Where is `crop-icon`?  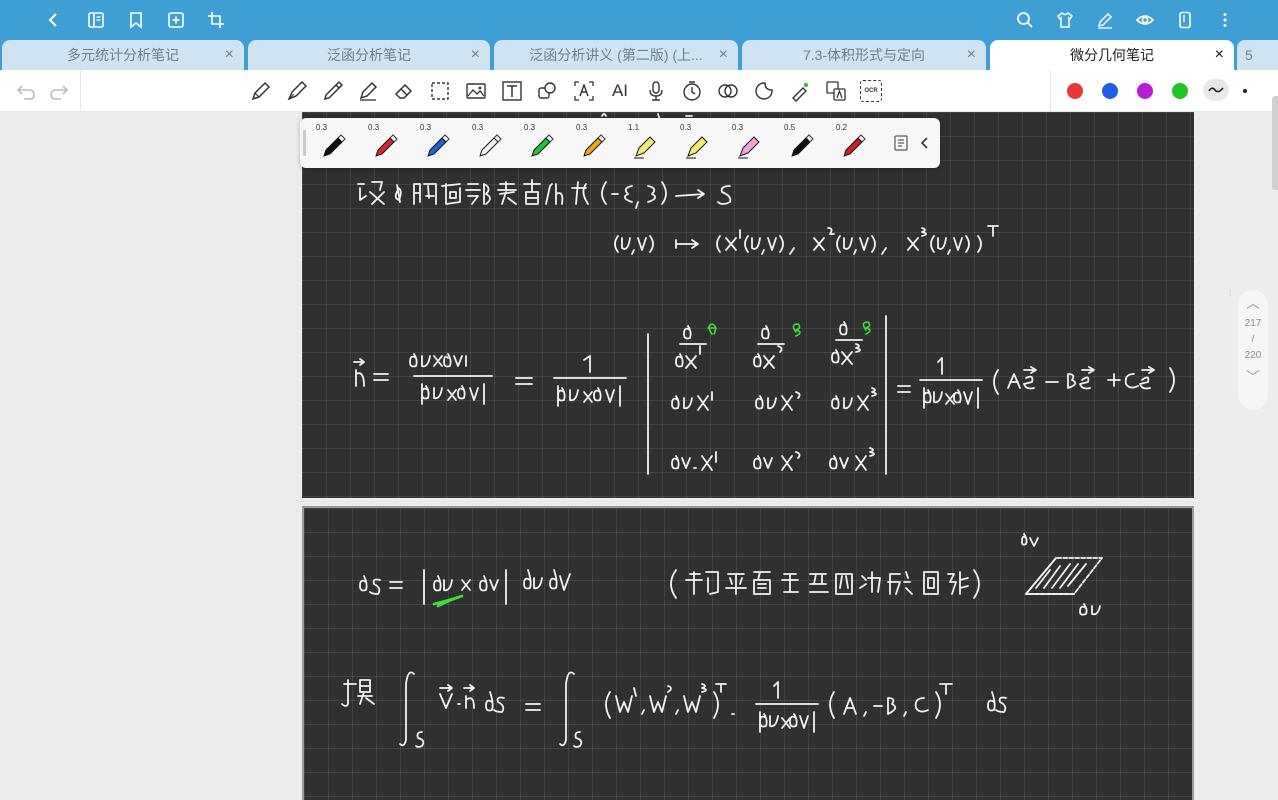 crop-icon is located at coordinates (216, 20).